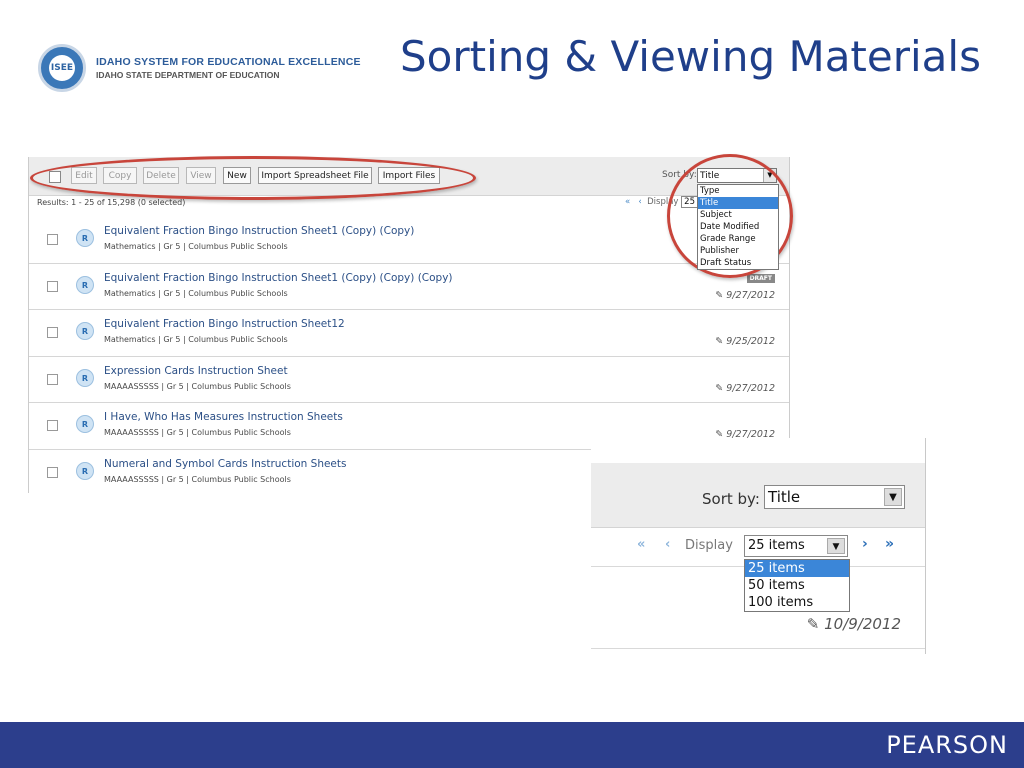 This screenshot has width=1024, height=768. I want to click on display-option-100: 100 items, so click(797, 602).